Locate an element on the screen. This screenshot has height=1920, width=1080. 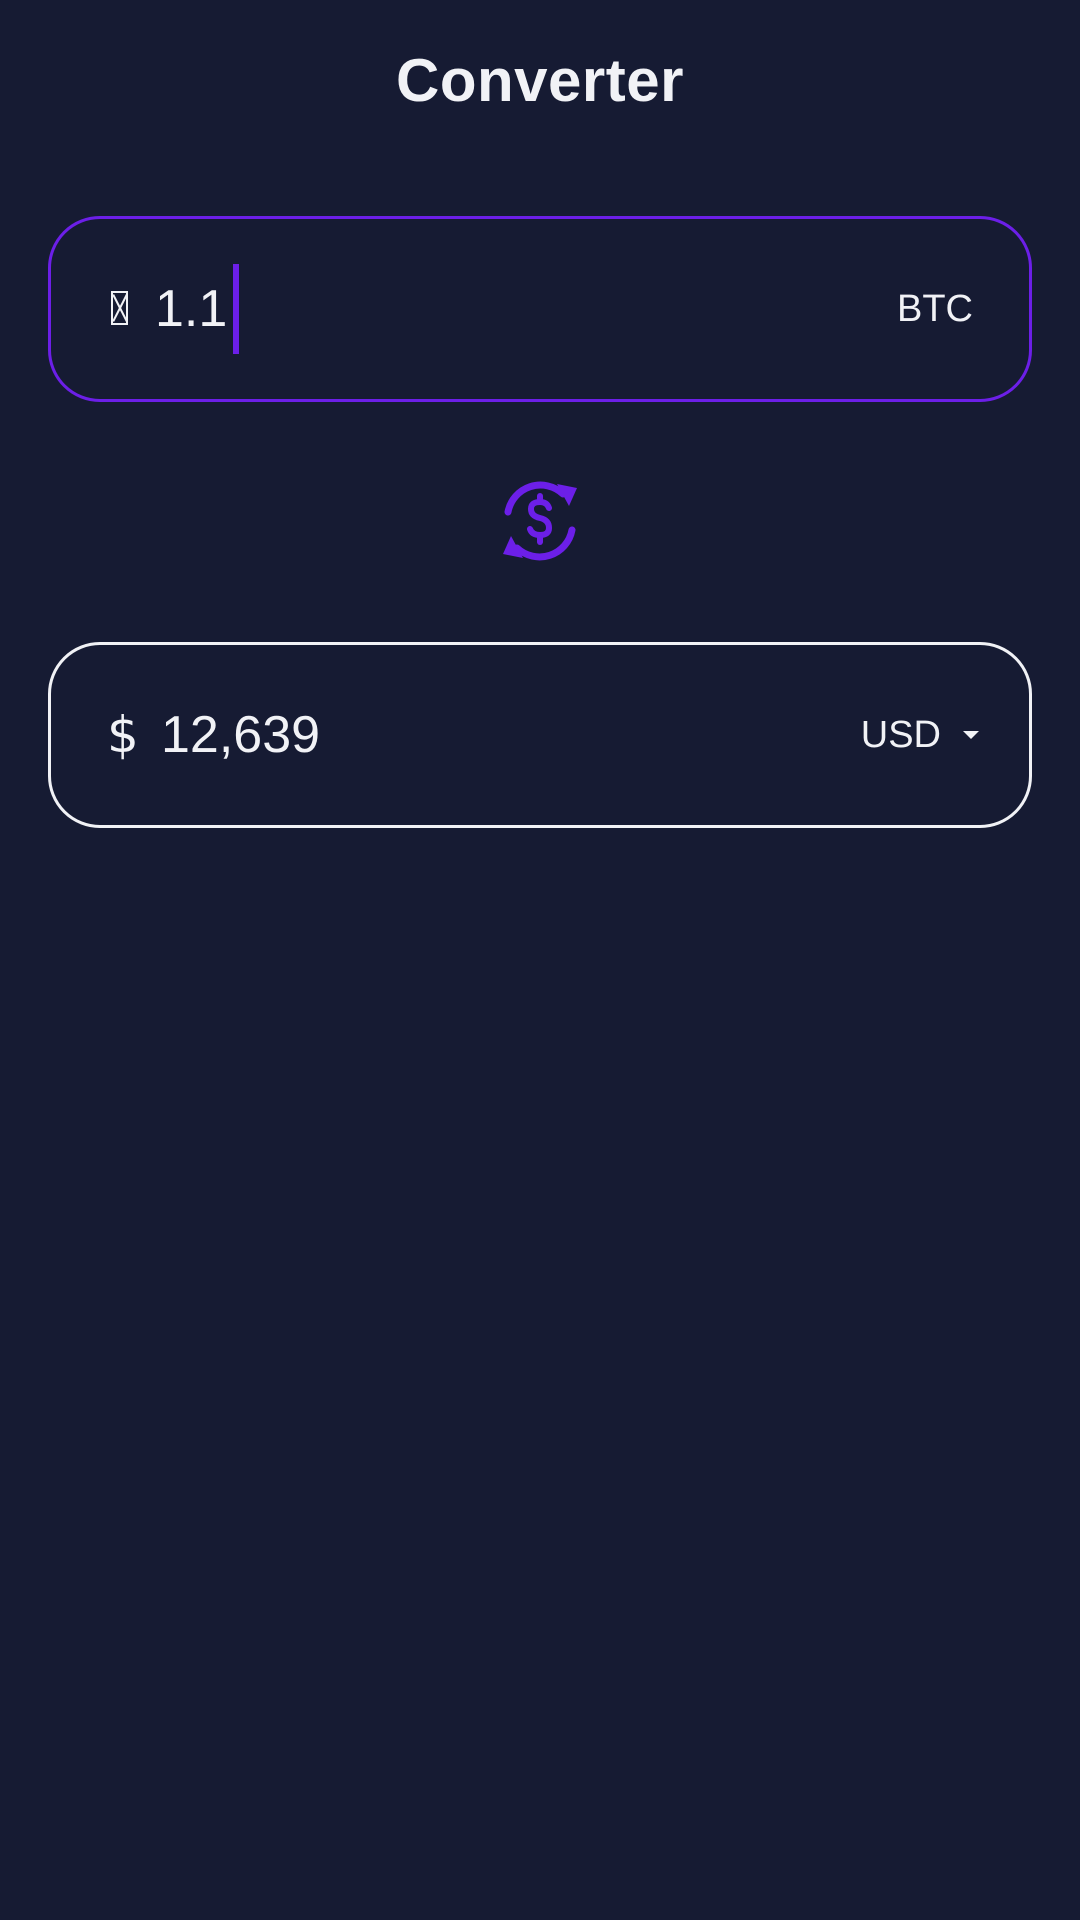
caret-down-icon is located at coordinates (971, 735).